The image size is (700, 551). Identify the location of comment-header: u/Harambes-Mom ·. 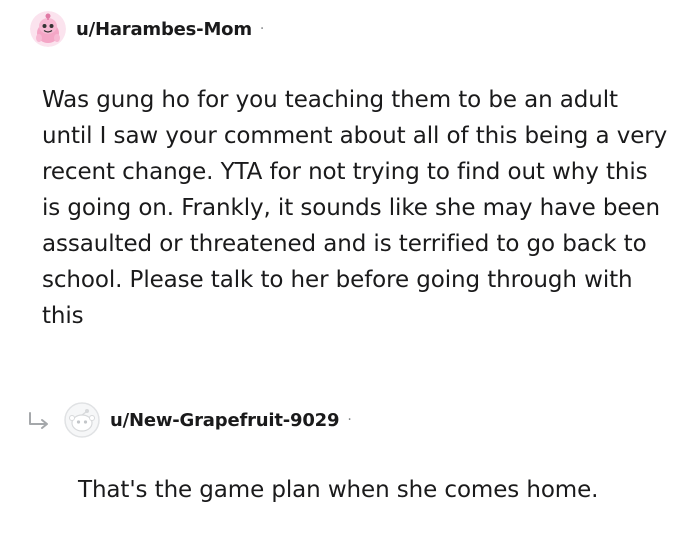
(147, 29).